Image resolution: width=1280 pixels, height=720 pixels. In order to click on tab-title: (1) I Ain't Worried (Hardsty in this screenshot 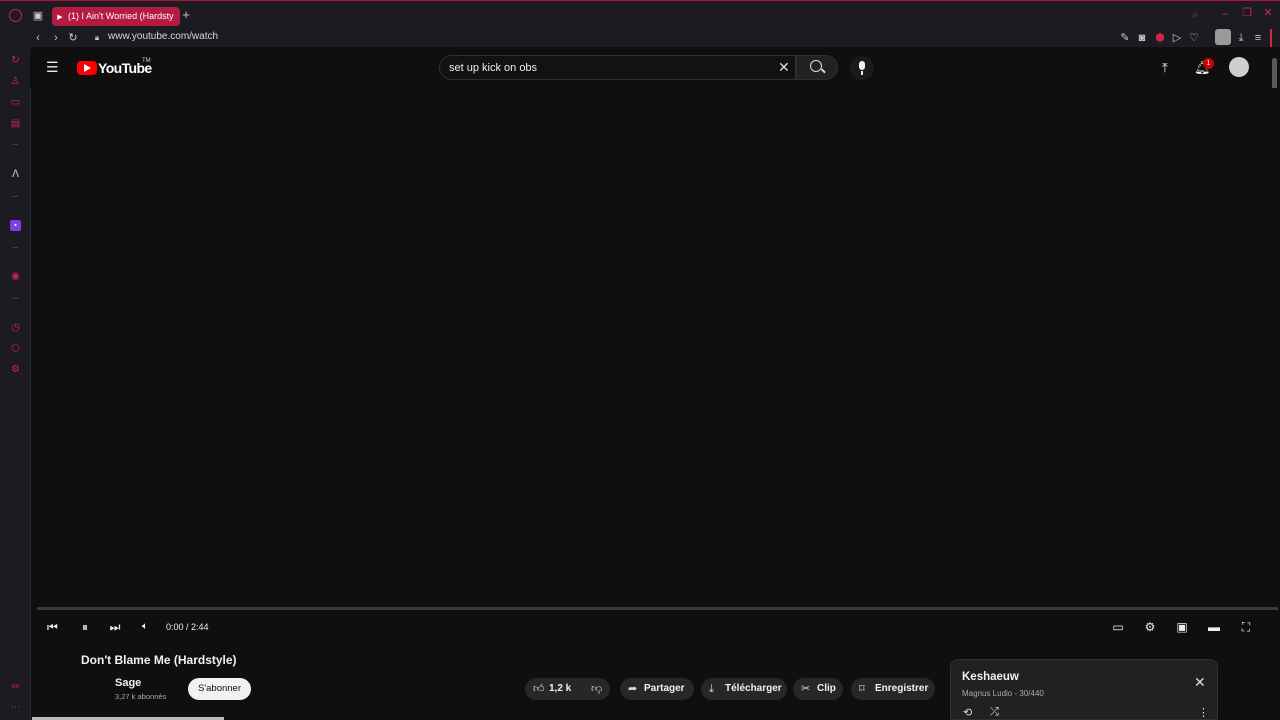, I will do `click(121, 16)`.